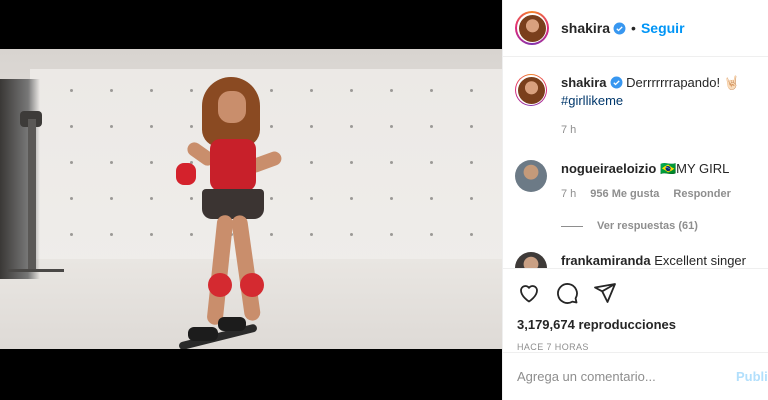 This screenshot has height=400, width=768. Describe the element at coordinates (635, 310) in the screenshot. I see `post-actions: 3,179,674 reproducciones HACE 7 HORAS` at that location.